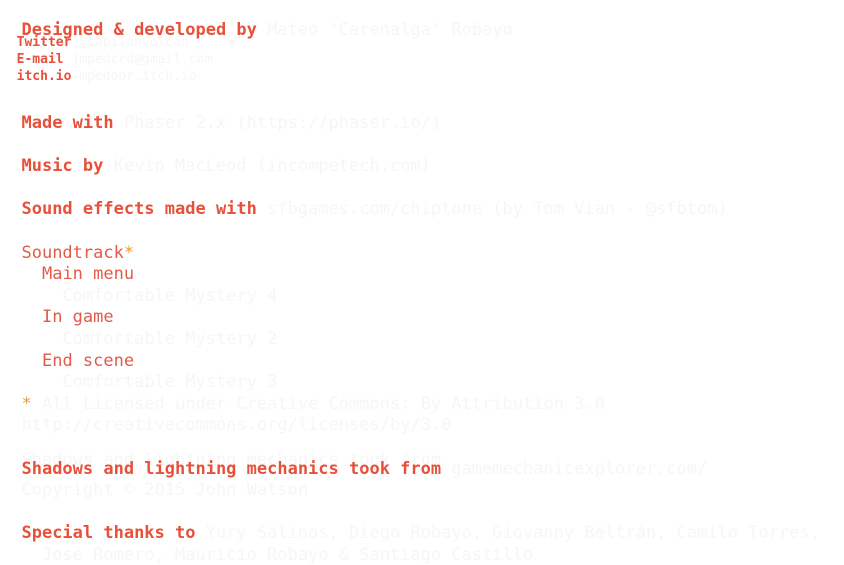 The height and width of the screenshot is (565, 844). What do you see at coordinates (574, 469) in the screenshot?
I see `credit-shadows-value: gamemechanicexplorer.com/` at bounding box center [574, 469].